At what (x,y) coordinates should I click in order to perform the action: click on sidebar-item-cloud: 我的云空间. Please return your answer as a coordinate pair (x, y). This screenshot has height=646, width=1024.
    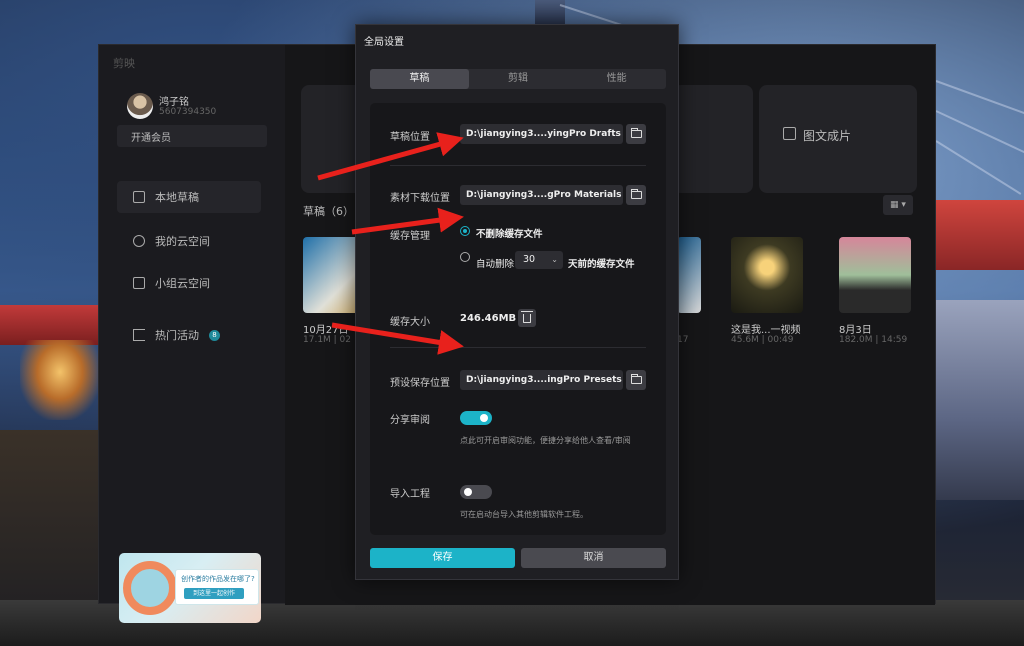
    Looking at the image, I should click on (189, 241).